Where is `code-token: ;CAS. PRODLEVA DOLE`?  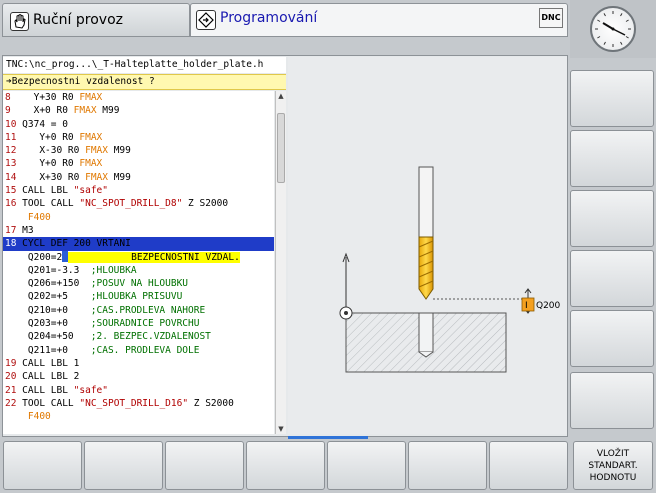
code-token: ;CAS. PRODLEVA DOLE is located at coordinates (145, 350).